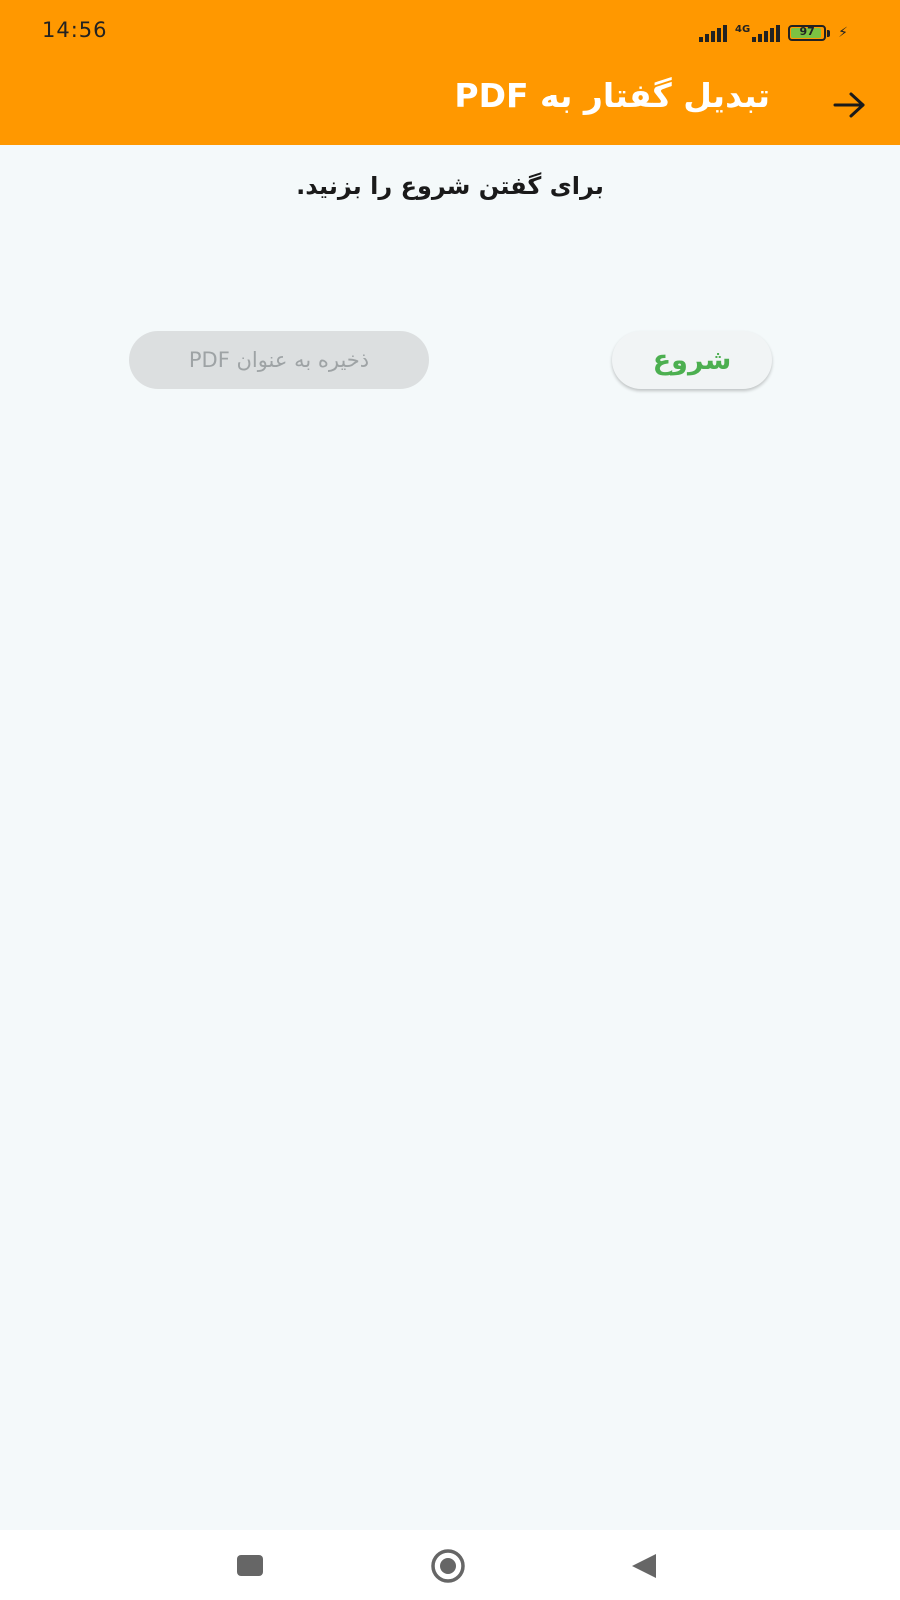 This screenshot has width=900, height=1600. I want to click on start-button-label: شروع, so click(692, 360).